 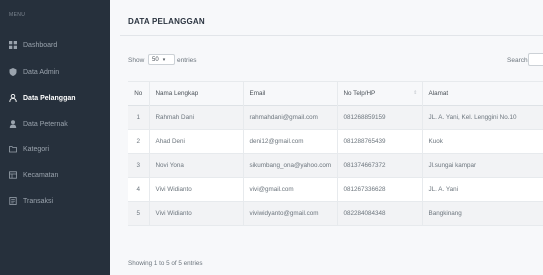 I want to click on entries-length-select: 50 ▾, so click(x=161, y=59).